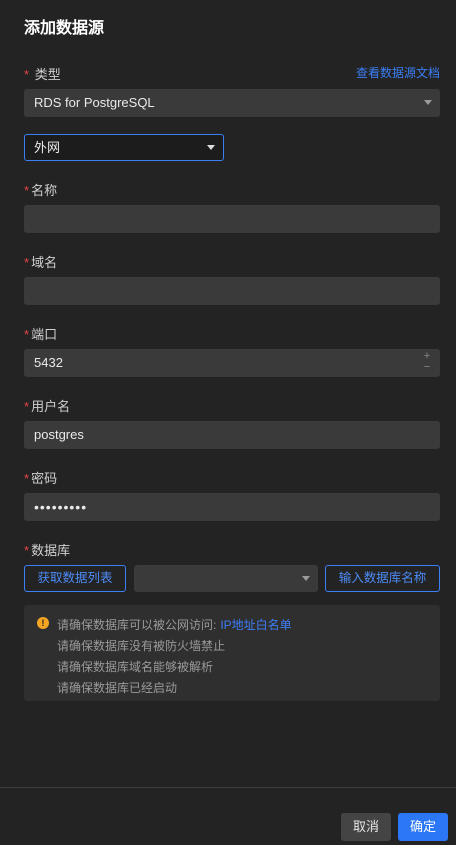 The image size is (456, 845). Describe the element at coordinates (423, 827) in the screenshot. I see `confirm-button: 确定` at that location.